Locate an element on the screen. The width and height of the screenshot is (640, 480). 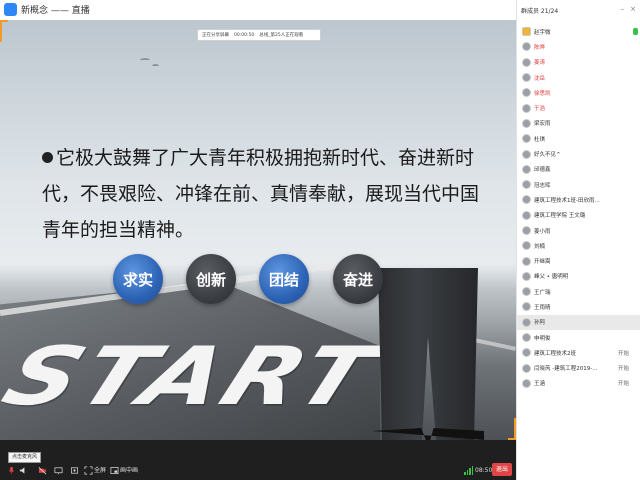
speaker-icon is located at coordinates (23, 470).